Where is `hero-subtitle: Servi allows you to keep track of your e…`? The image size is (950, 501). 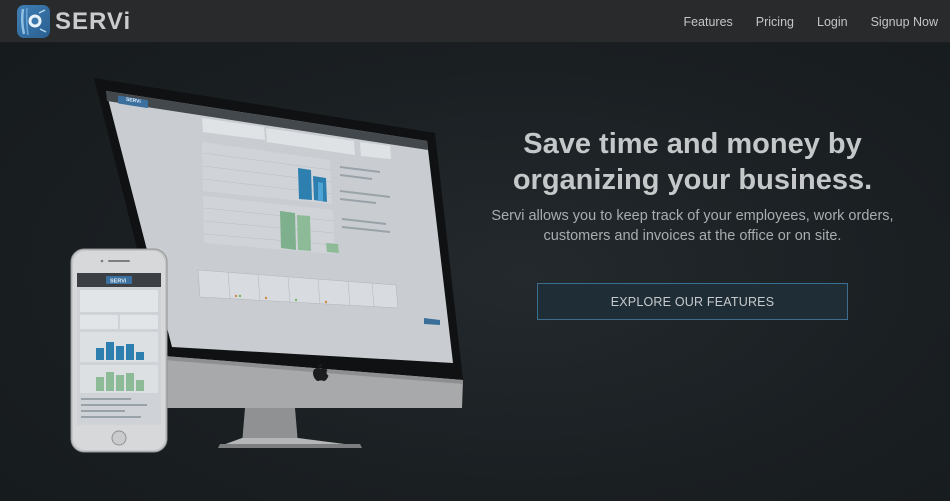 hero-subtitle: Servi allows you to keep track of your e… is located at coordinates (692, 226).